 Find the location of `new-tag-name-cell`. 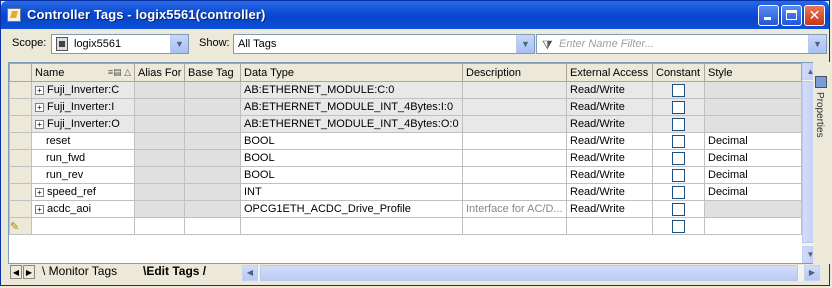

new-tag-name-cell is located at coordinates (83, 226).